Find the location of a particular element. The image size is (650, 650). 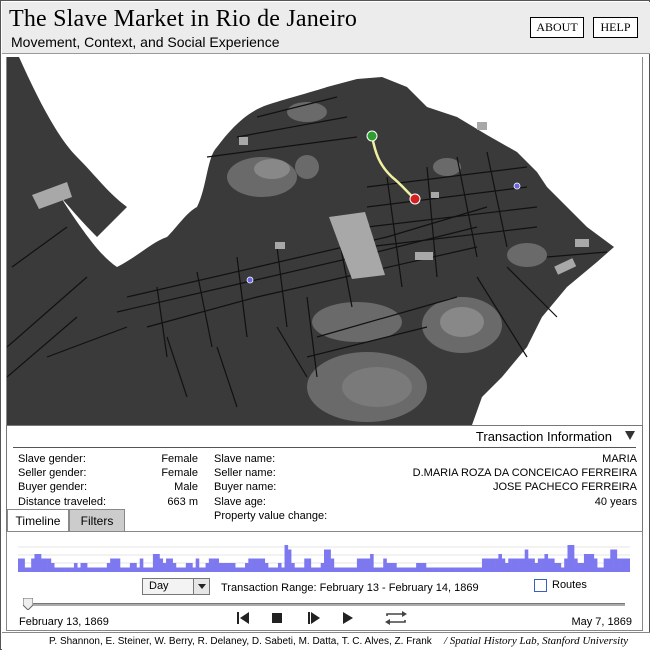

loop-icon is located at coordinates (396, 618).